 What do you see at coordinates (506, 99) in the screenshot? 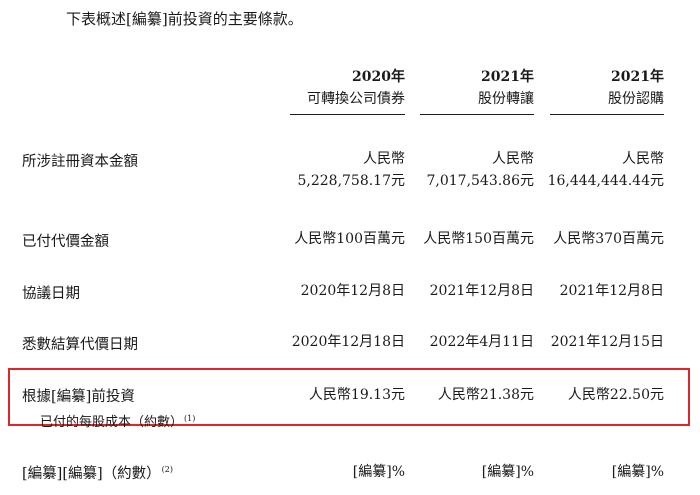
I see `column-name: 股份轉讓` at bounding box center [506, 99].